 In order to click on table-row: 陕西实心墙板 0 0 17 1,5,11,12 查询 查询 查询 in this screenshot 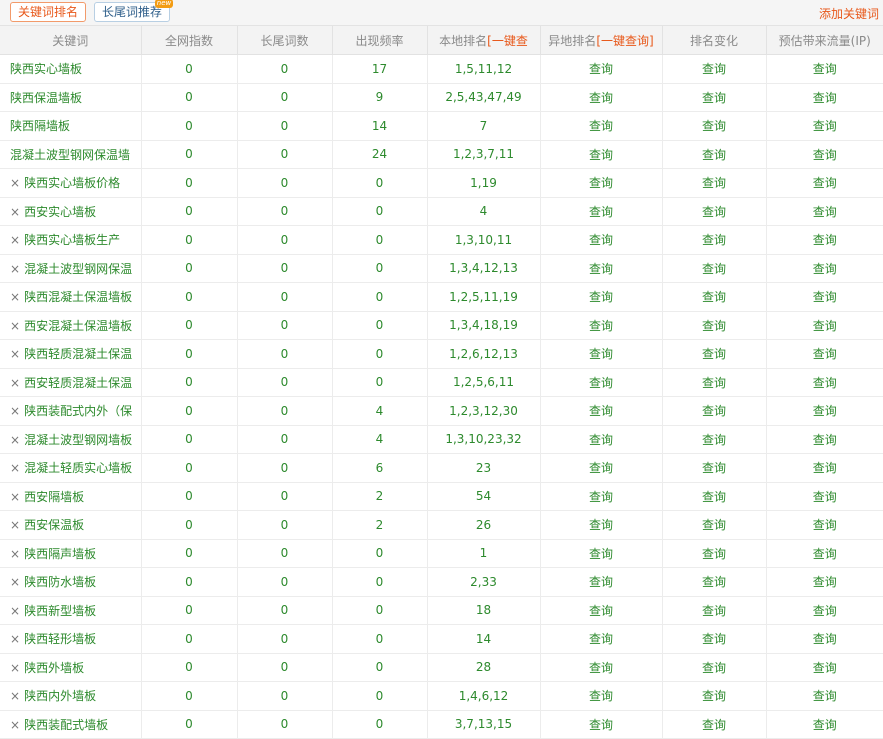, I will do `click(441, 69)`.